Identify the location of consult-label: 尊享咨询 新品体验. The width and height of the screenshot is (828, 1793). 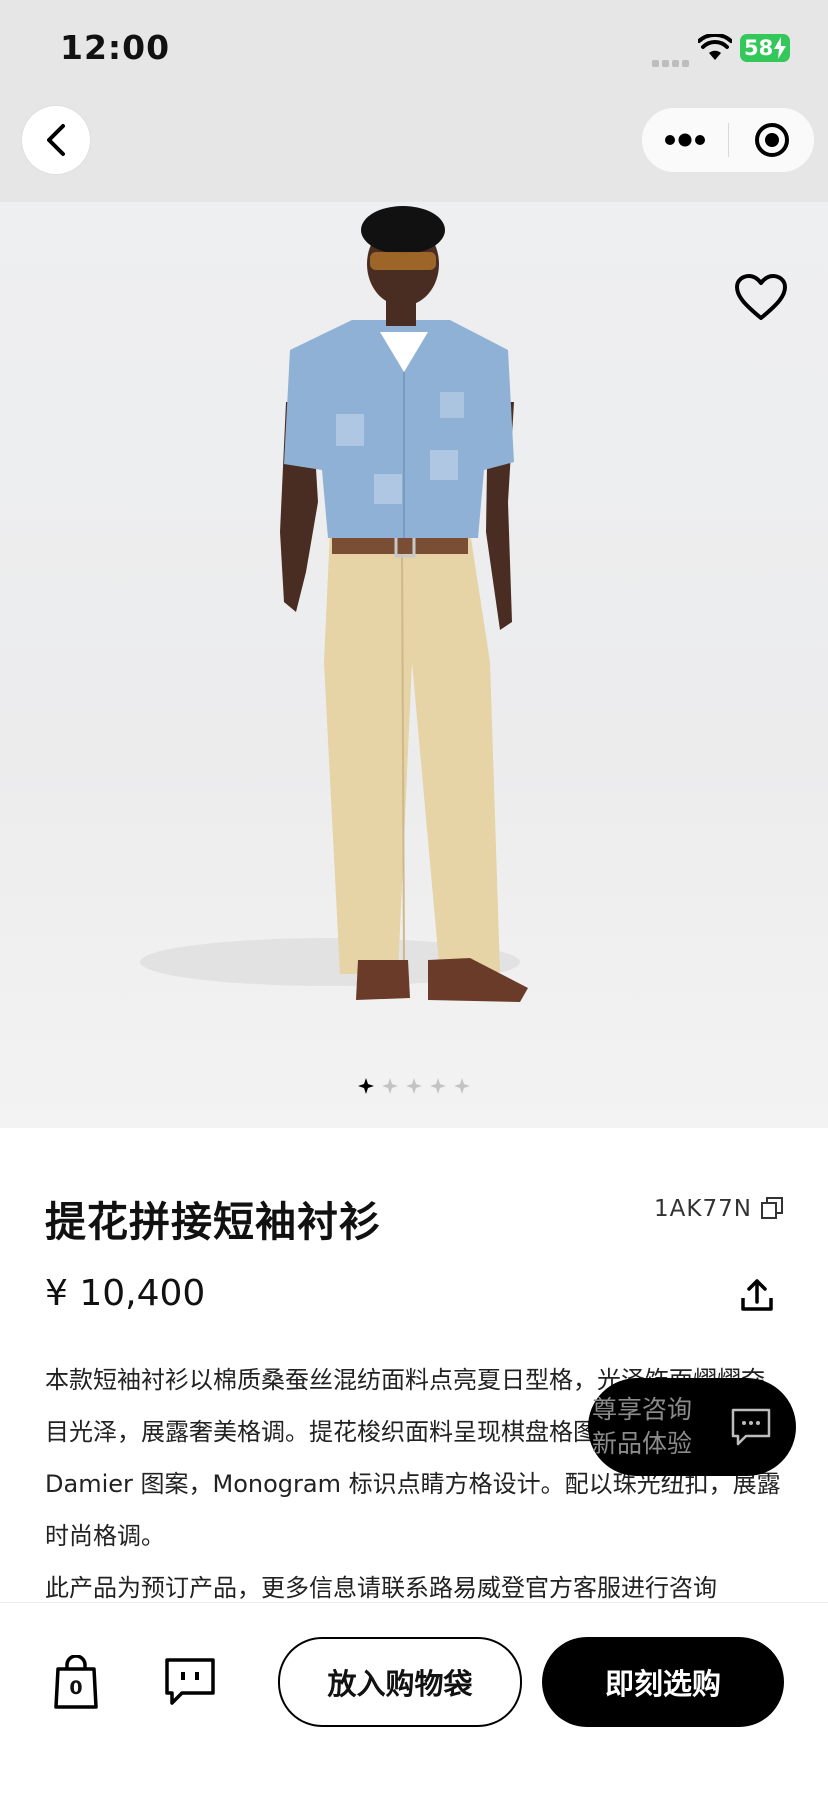
(653, 1427).